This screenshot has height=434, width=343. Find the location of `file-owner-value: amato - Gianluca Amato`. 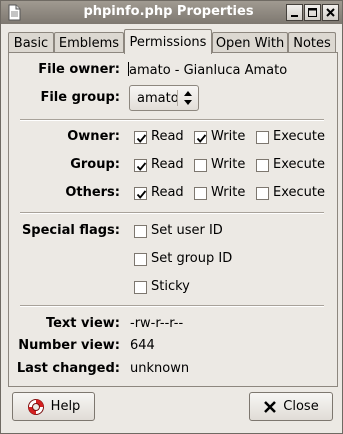

file-owner-value: amato - Gianluca Amato is located at coordinates (207, 70).